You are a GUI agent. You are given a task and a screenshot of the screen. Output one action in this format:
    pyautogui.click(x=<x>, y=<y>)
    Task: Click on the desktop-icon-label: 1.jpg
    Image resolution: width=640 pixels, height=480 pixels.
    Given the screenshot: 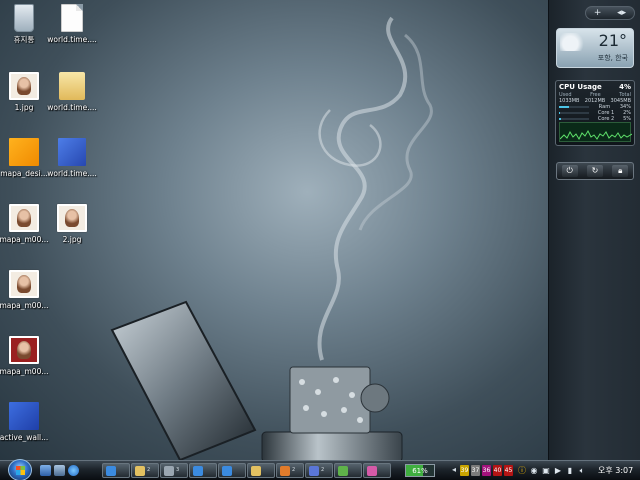 What is the action you would take?
    pyautogui.click(x=24, y=107)
    